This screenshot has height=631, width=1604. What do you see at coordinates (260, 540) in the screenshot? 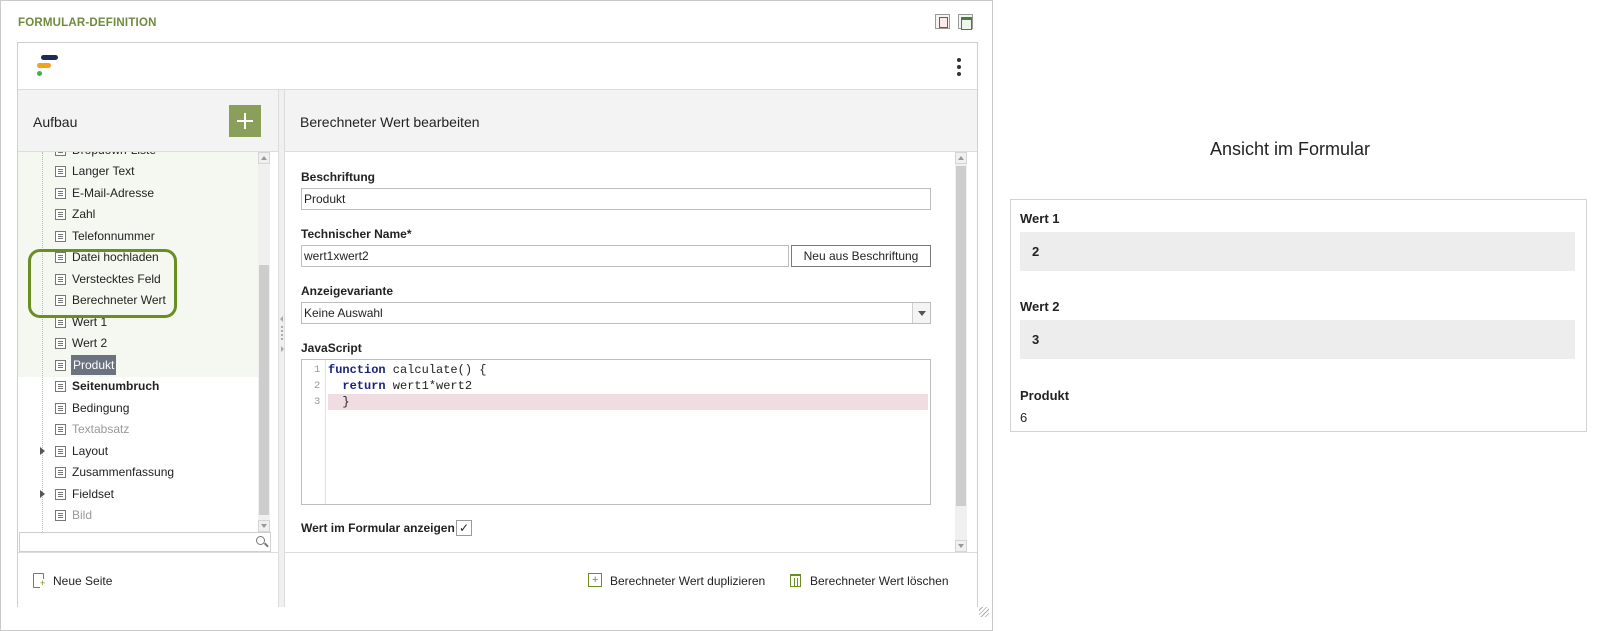
I see `search-icon` at bounding box center [260, 540].